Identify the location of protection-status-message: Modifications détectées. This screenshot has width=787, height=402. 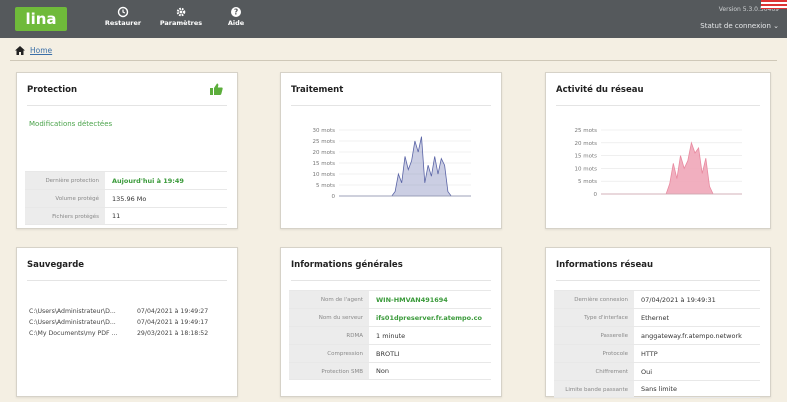
(71, 124).